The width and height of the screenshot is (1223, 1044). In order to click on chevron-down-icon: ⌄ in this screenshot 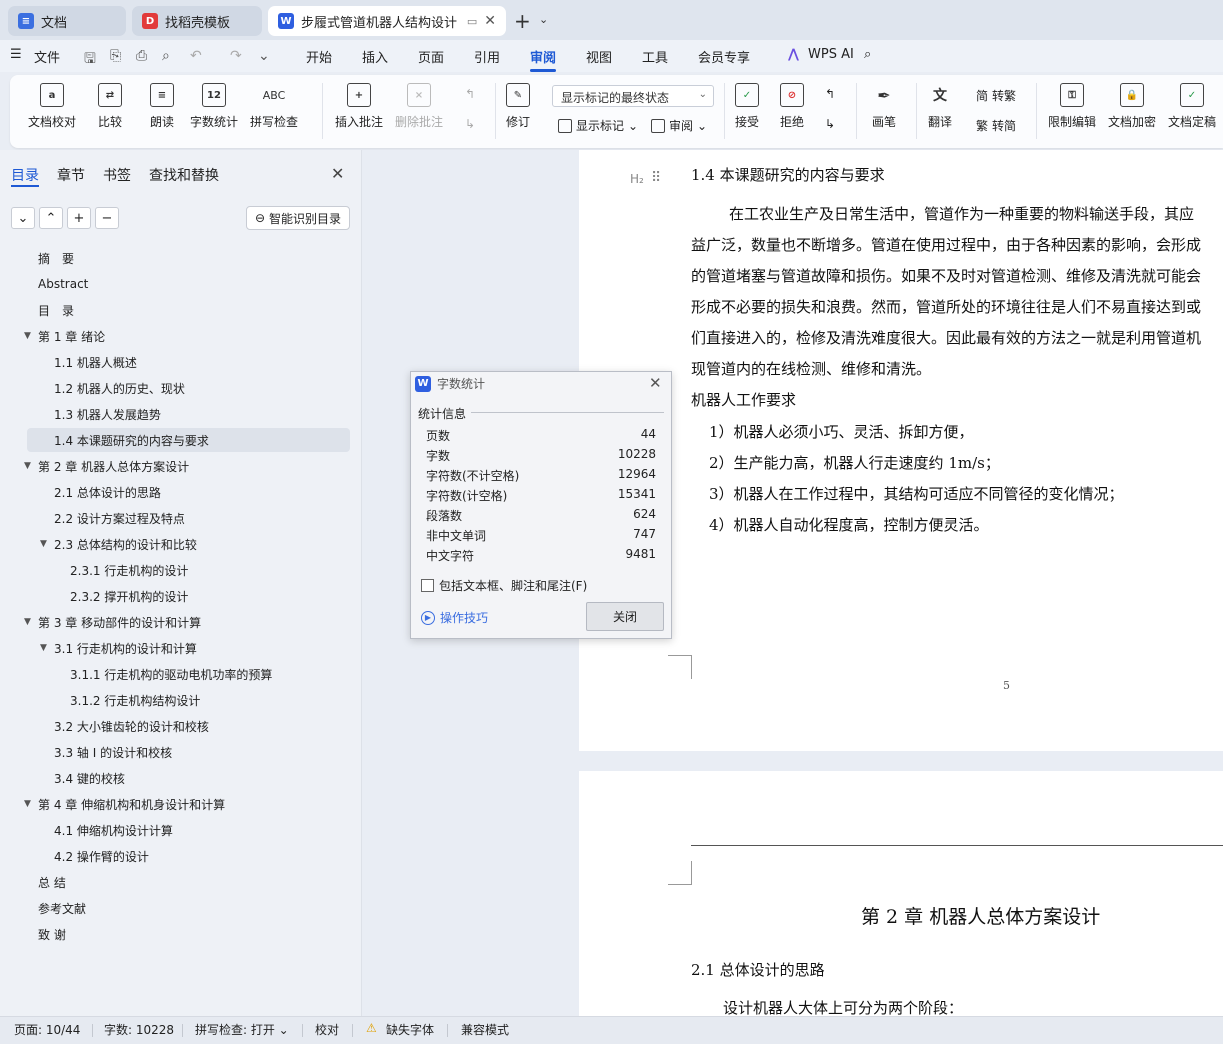, I will do `click(543, 19)`.